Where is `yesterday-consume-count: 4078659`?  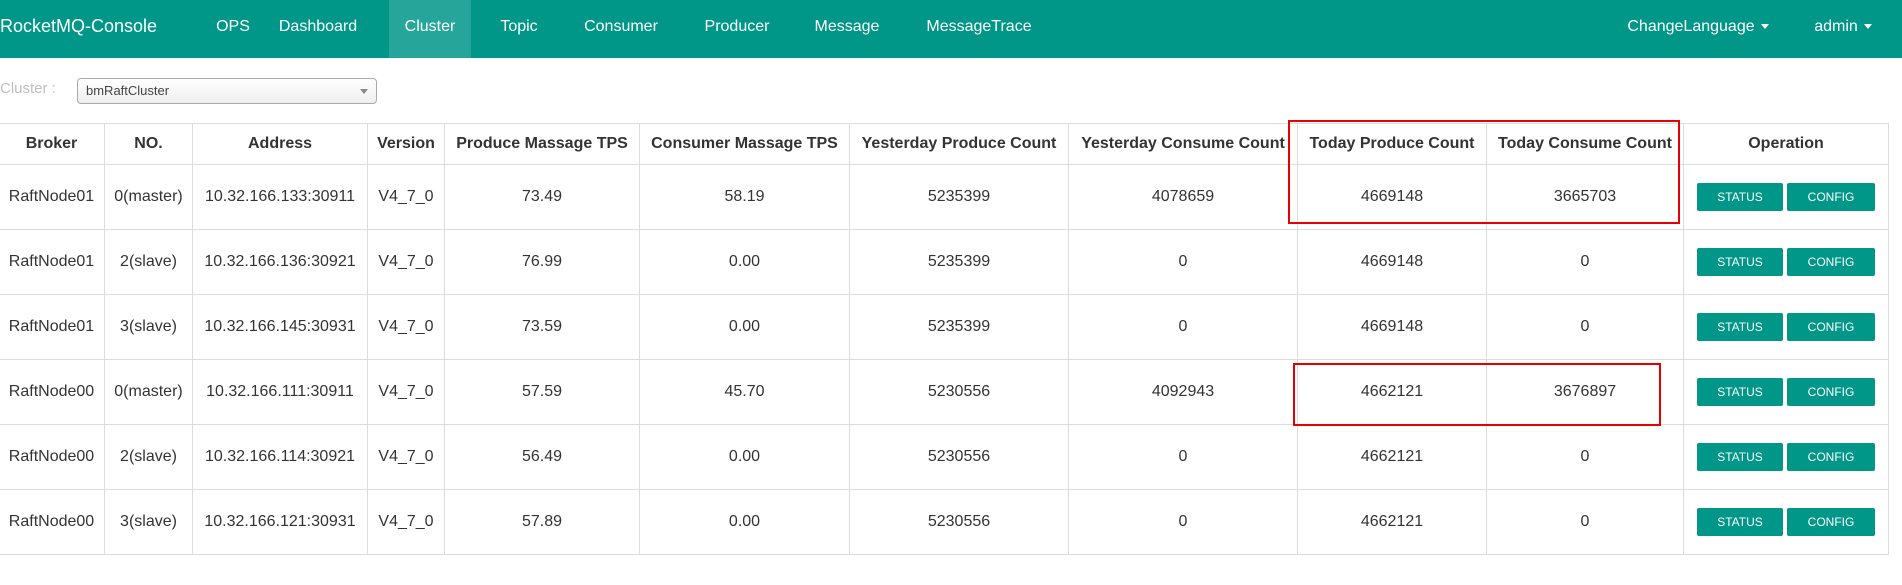
yesterday-consume-count: 4078659 is located at coordinates (1183, 197).